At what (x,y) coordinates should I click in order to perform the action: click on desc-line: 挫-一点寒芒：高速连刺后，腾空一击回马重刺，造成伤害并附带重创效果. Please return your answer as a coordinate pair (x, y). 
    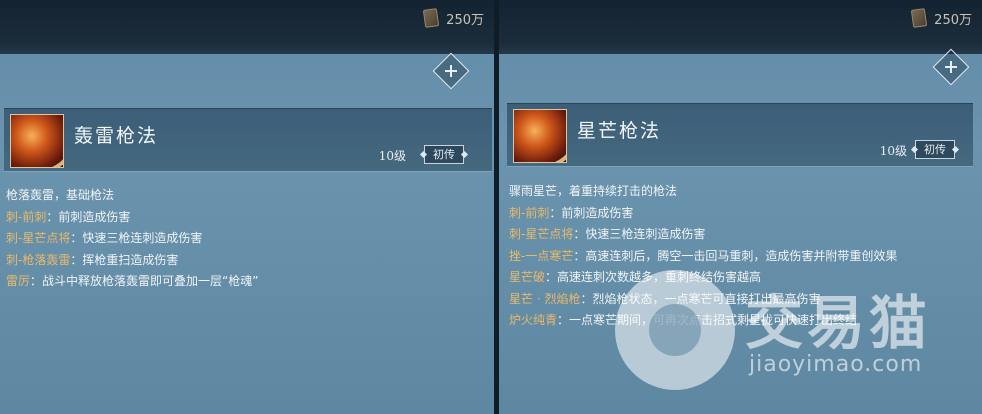
    Looking at the image, I should click on (740, 257).